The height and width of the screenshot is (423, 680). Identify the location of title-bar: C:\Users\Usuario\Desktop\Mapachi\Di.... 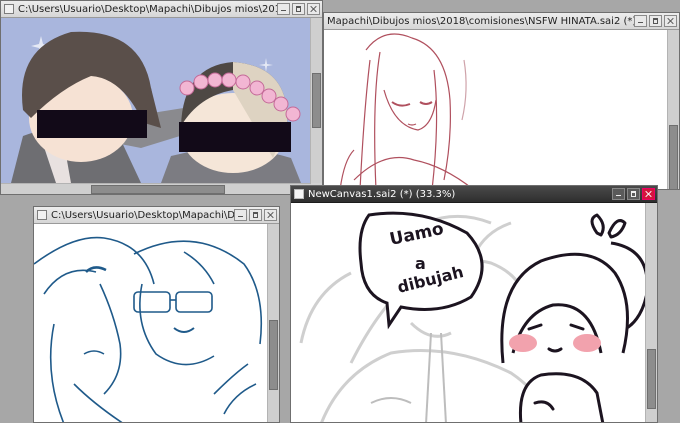
(156, 215).